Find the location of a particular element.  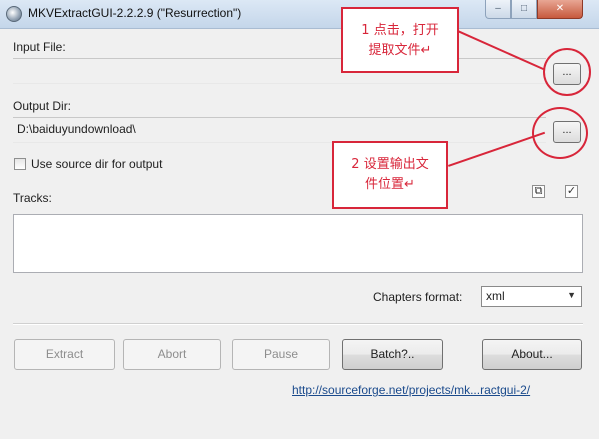

use-source-dir-checkbox is located at coordinates (20, 164).